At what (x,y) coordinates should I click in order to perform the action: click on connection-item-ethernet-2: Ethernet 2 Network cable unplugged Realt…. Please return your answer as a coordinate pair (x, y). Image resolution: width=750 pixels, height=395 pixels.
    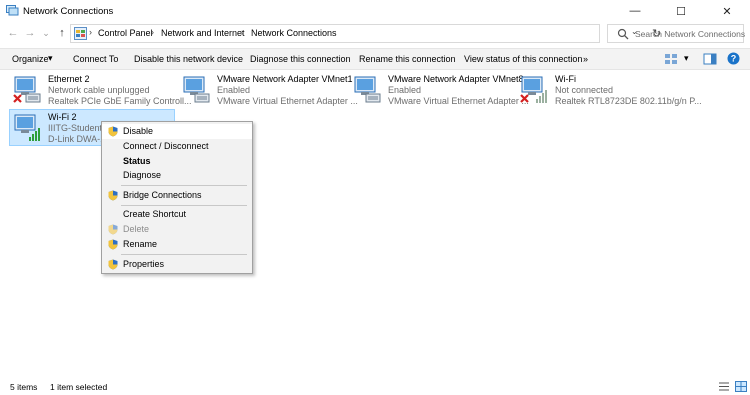
    Looking at the image, I should click on (101, 90).